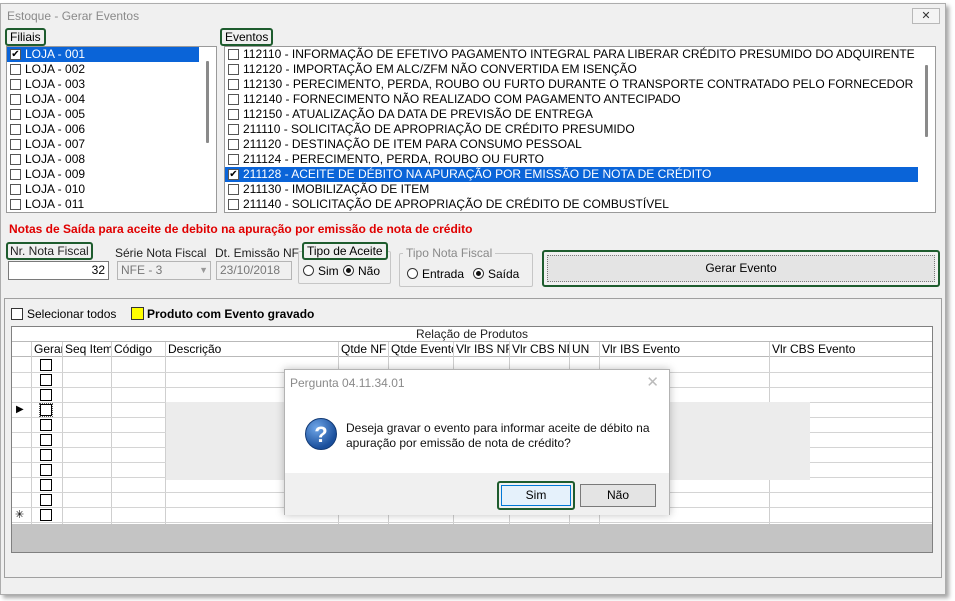 Image resolution: width=955 pixels, height=601 pixels. Describe the element at coordinates (111, 159) in the screenshot. I see `filial-item: LOJA - 008` at that location.